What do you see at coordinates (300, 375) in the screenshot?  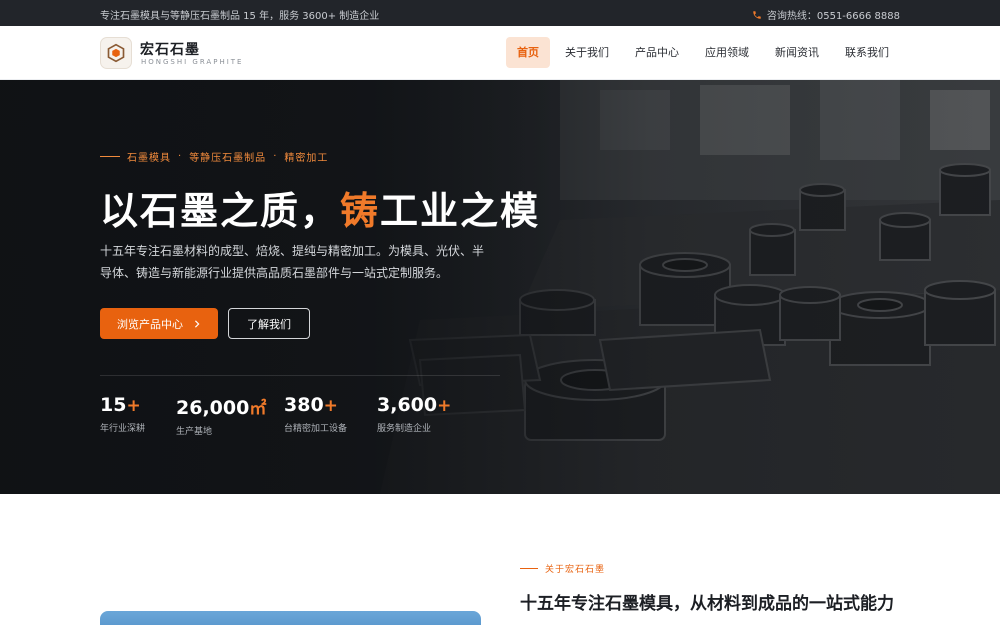 I see `stats-divider` at bounding box center [300, 375].